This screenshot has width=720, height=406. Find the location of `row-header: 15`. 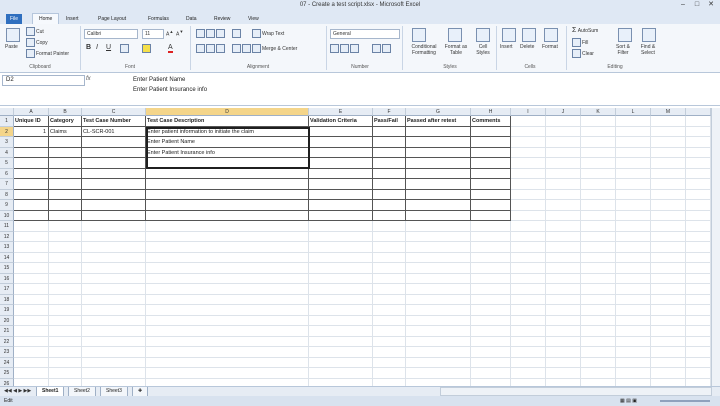

row-header: 15 is located at coordinates (7, 268).